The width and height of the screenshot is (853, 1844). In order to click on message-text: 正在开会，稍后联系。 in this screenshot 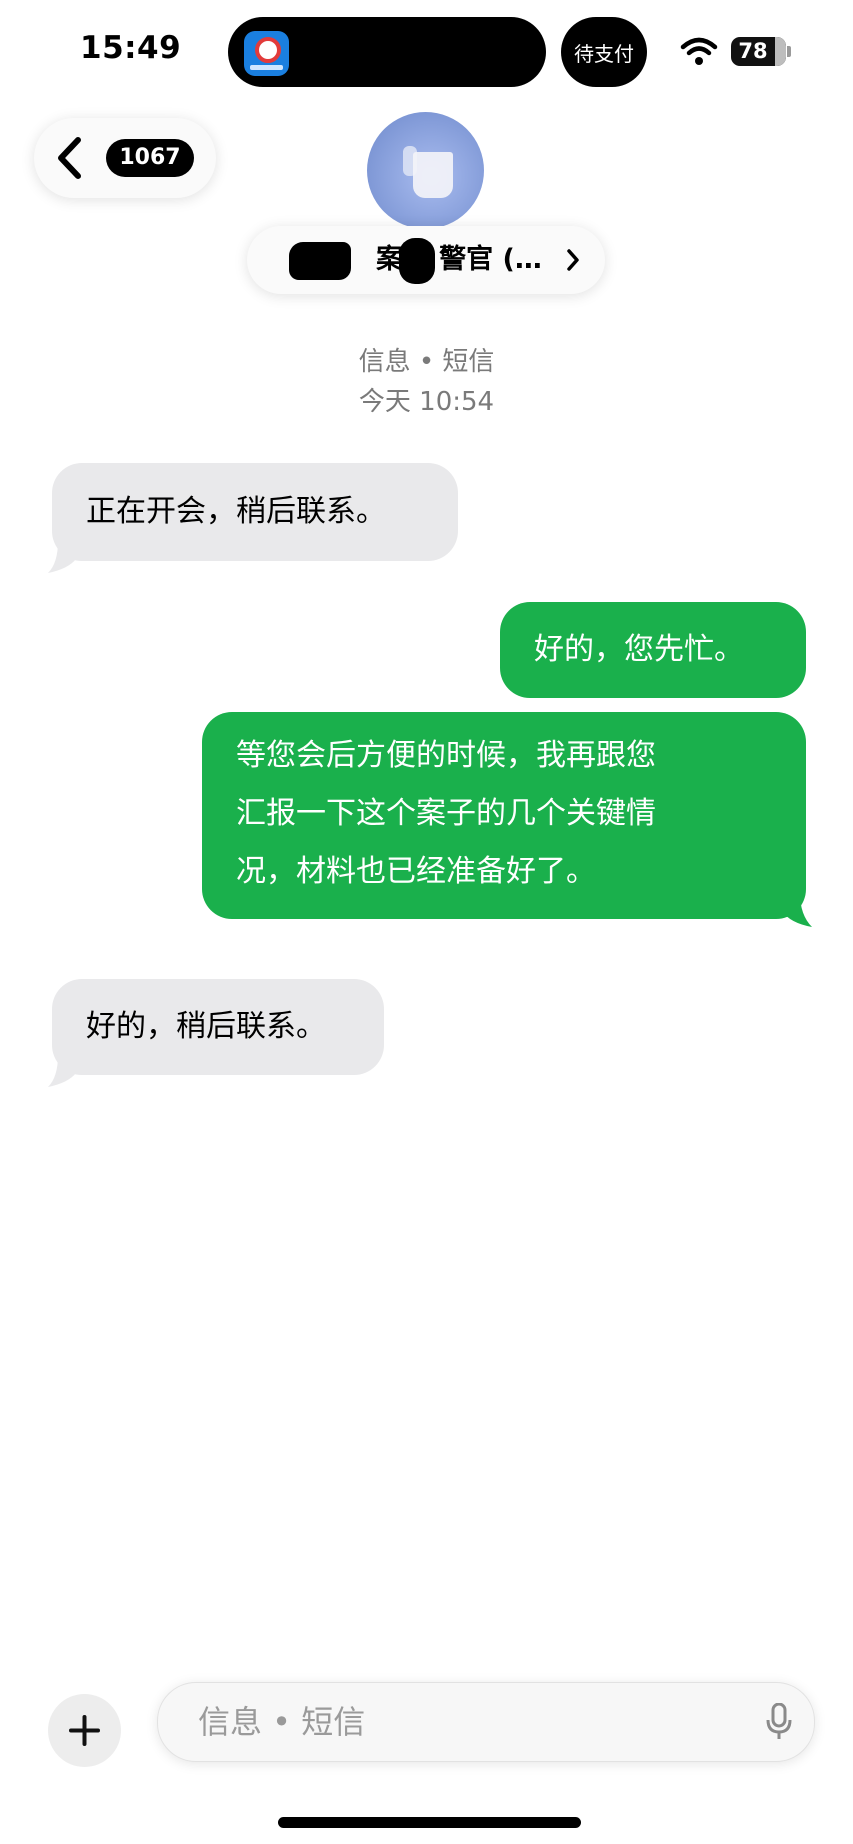, I will do `click(236, 511)`.